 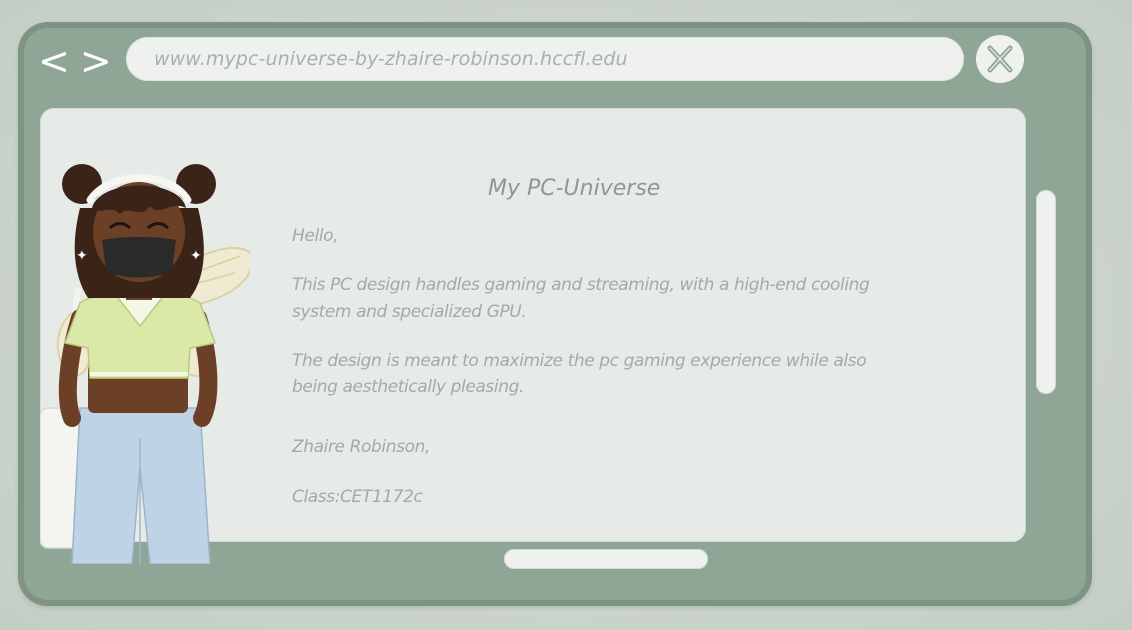 What do you see at coordinates (408, 387) in the screenshot?
I see `paragraph-2-line-2: being aesthetically pleasing.` at bounding box center [408, 387].